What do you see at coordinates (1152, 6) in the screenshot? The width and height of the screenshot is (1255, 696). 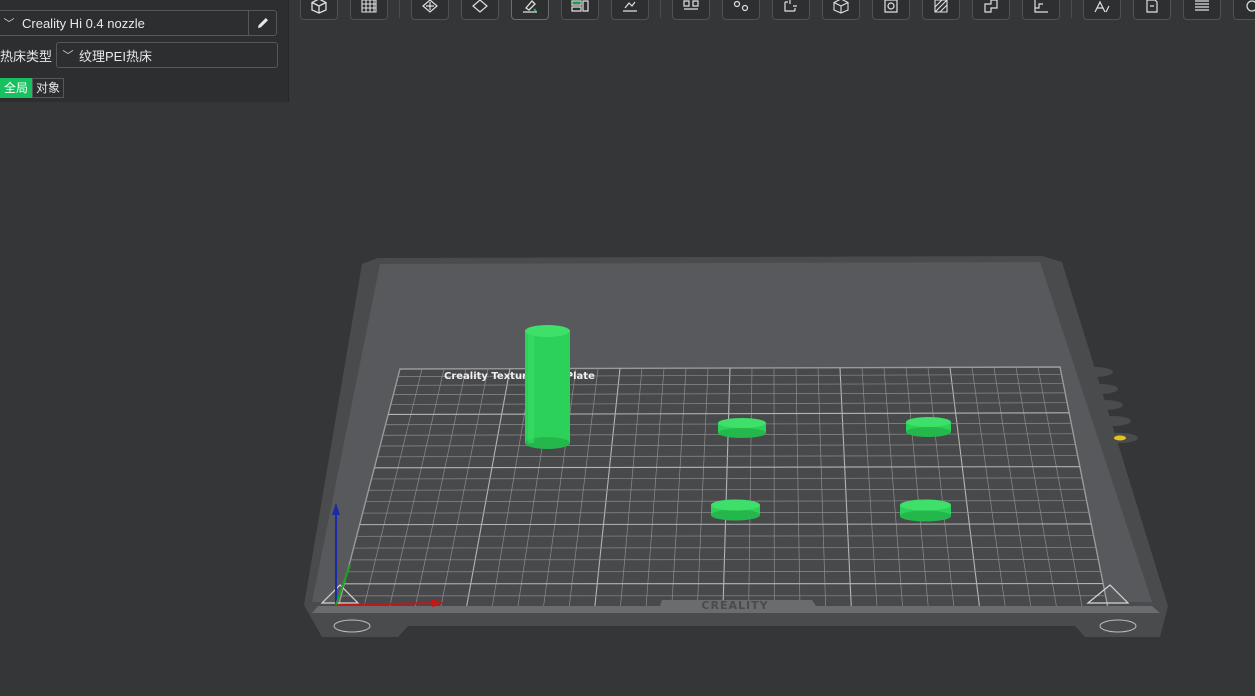 I see `slice-view-icon` at bounding box center [1152, 6].